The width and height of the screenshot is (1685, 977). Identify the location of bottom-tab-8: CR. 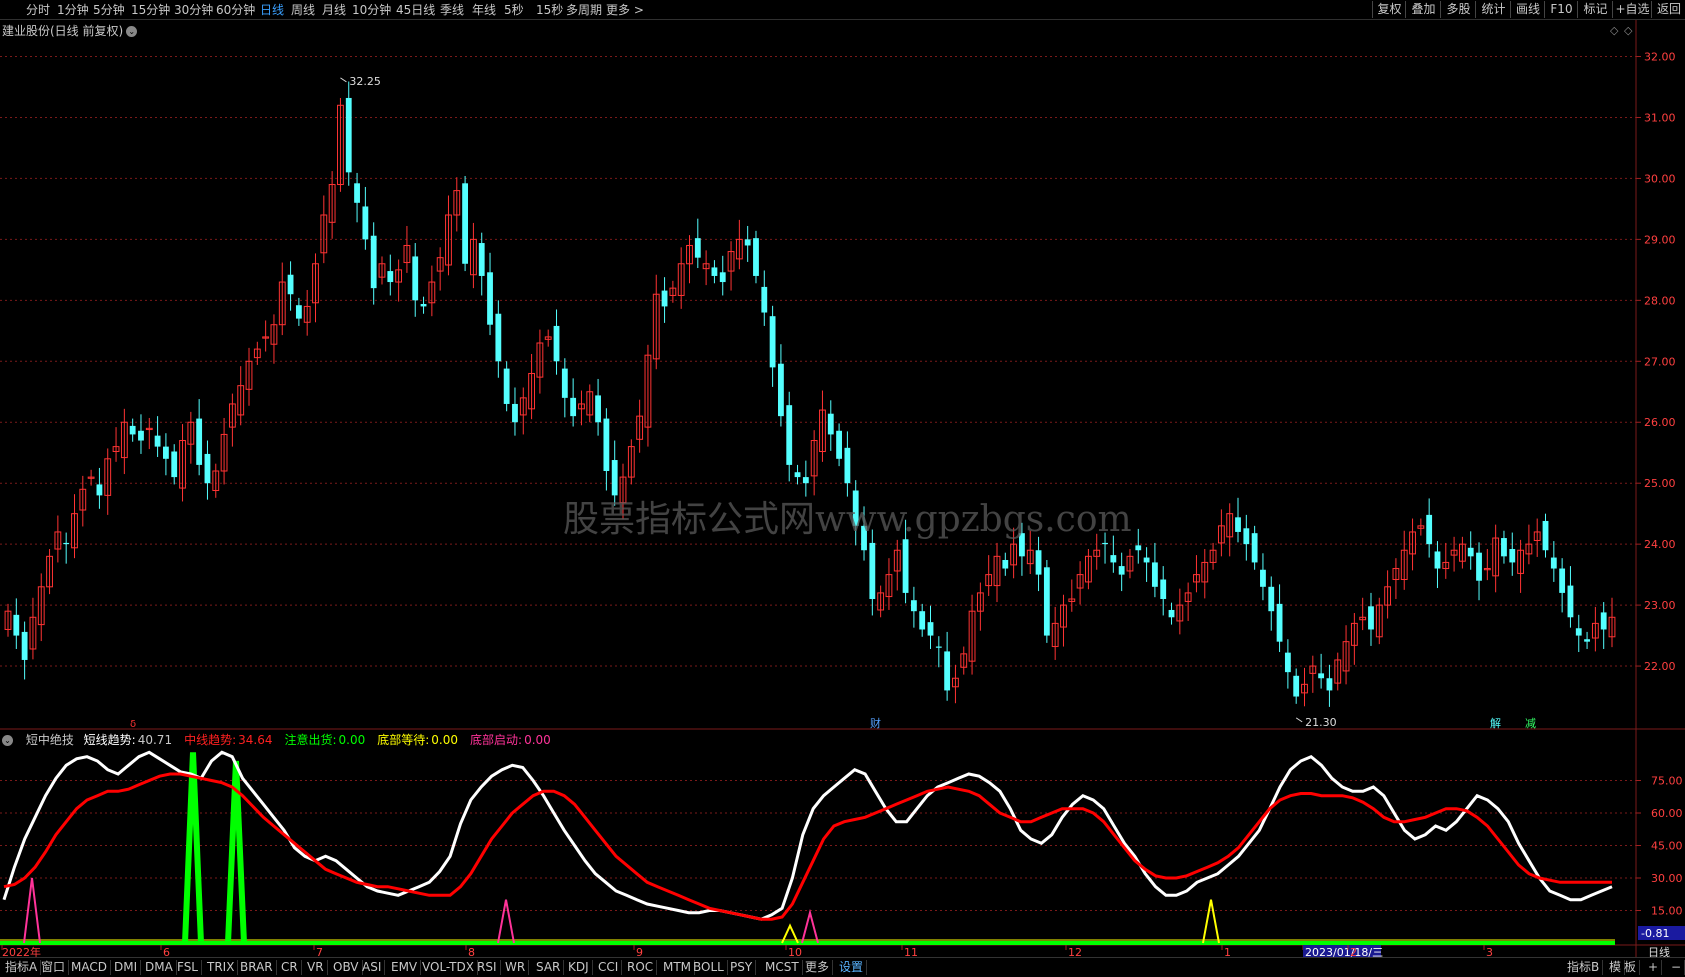
(290, 967).